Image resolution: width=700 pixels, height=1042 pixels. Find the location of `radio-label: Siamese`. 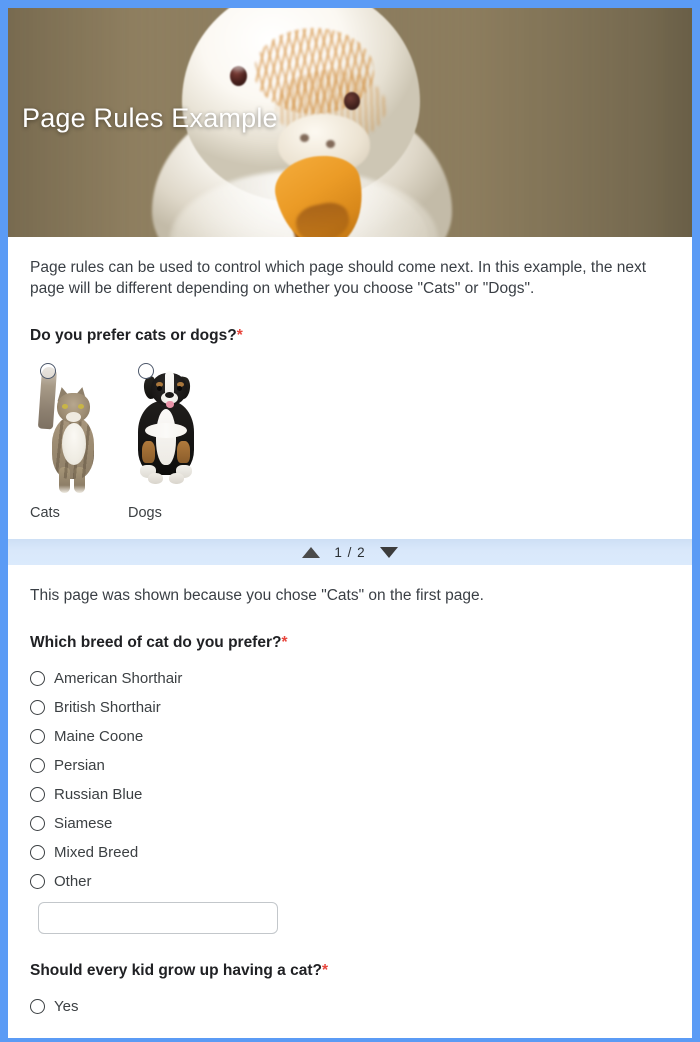

radio-label: Siamese is located at coordinates (83, 823).